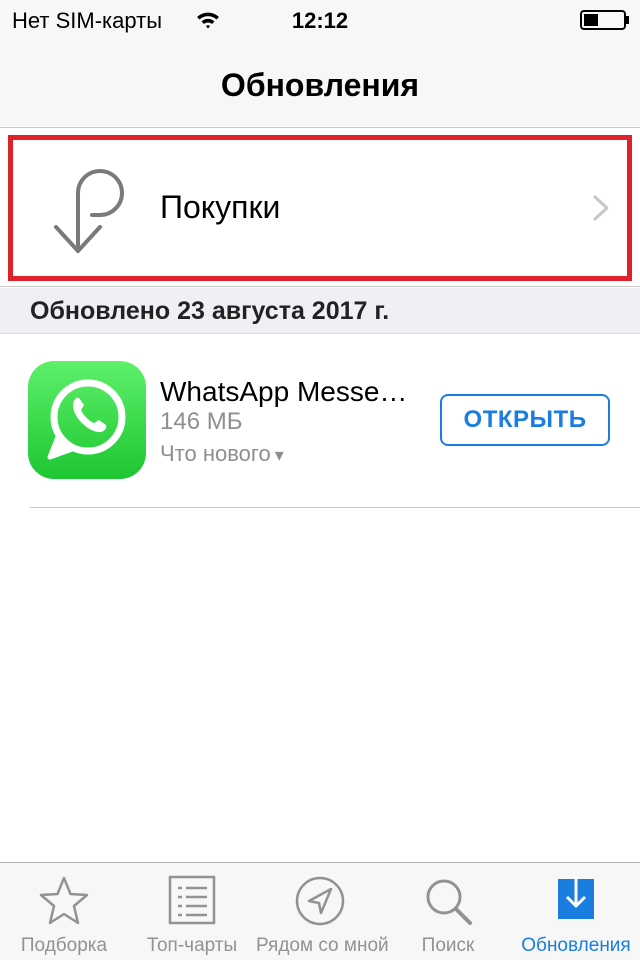 Image resolution: width=640 pixels, height=960 pixels. I want to click on app-size: 146 МБ, so click(201, 421).